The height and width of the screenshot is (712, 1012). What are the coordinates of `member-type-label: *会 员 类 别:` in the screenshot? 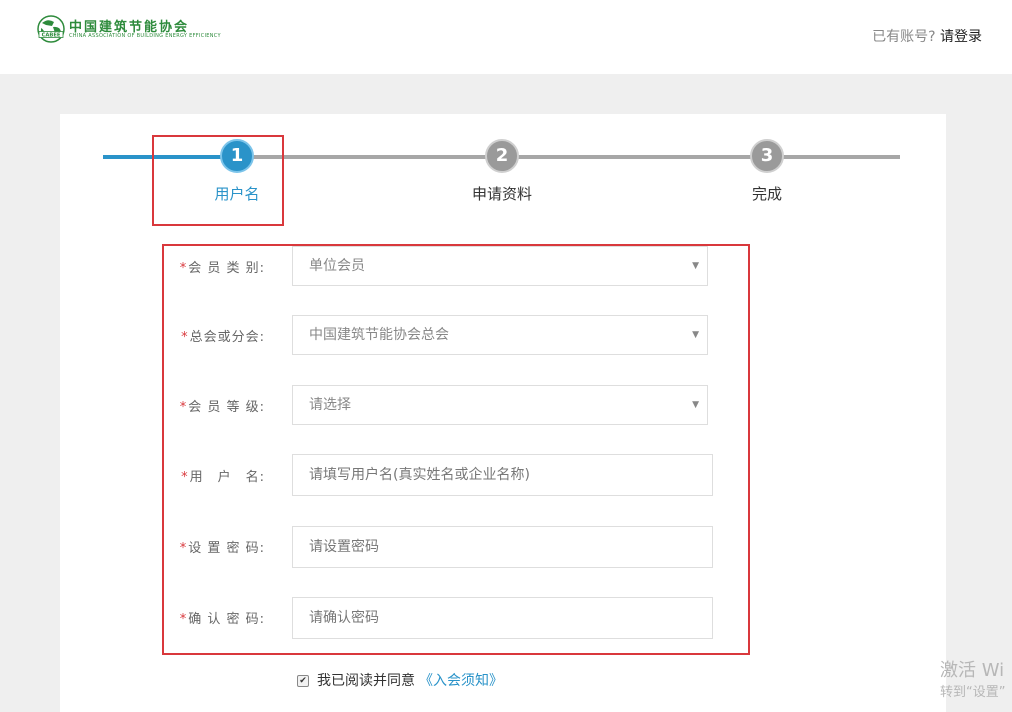 It's located at (222, 268).